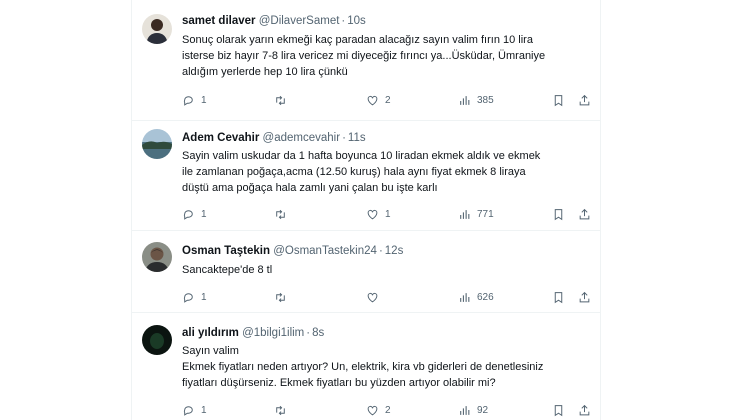 Image resolution: width=730 pixels, height=420 pixels. I want to click on tweet-header: Osman Taştekin @OsmanTastekin24 · 12s, so click(292, 251).